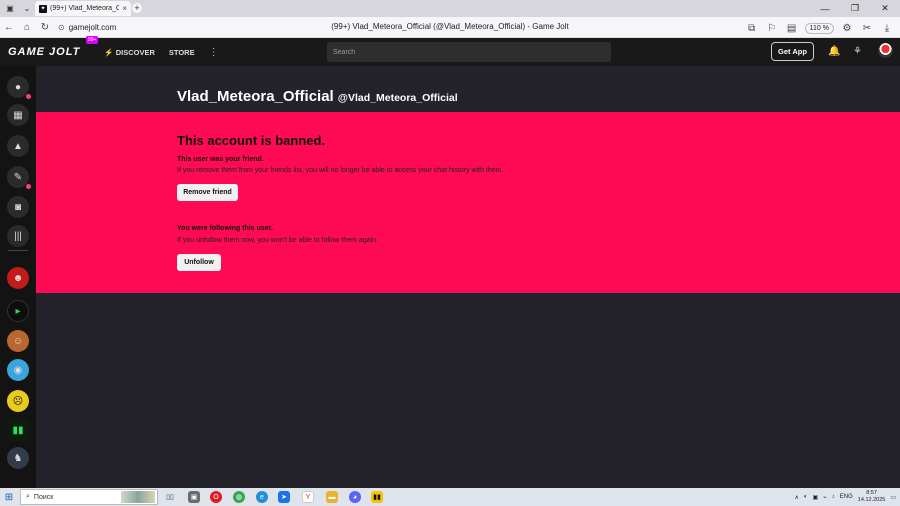  I want to click on yandex-browser-icon: Y, so click(308, 497).